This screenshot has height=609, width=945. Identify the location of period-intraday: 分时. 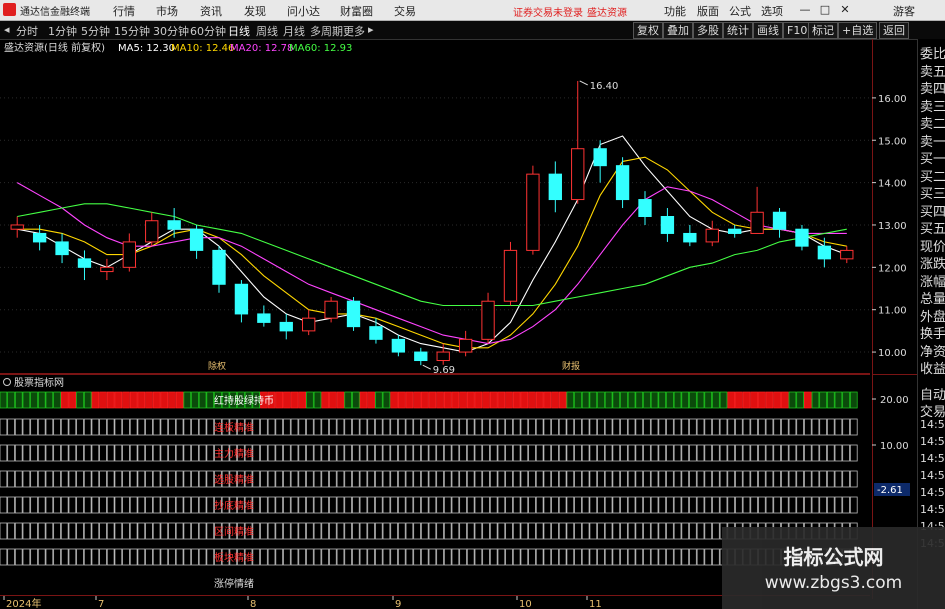
(27, 31).